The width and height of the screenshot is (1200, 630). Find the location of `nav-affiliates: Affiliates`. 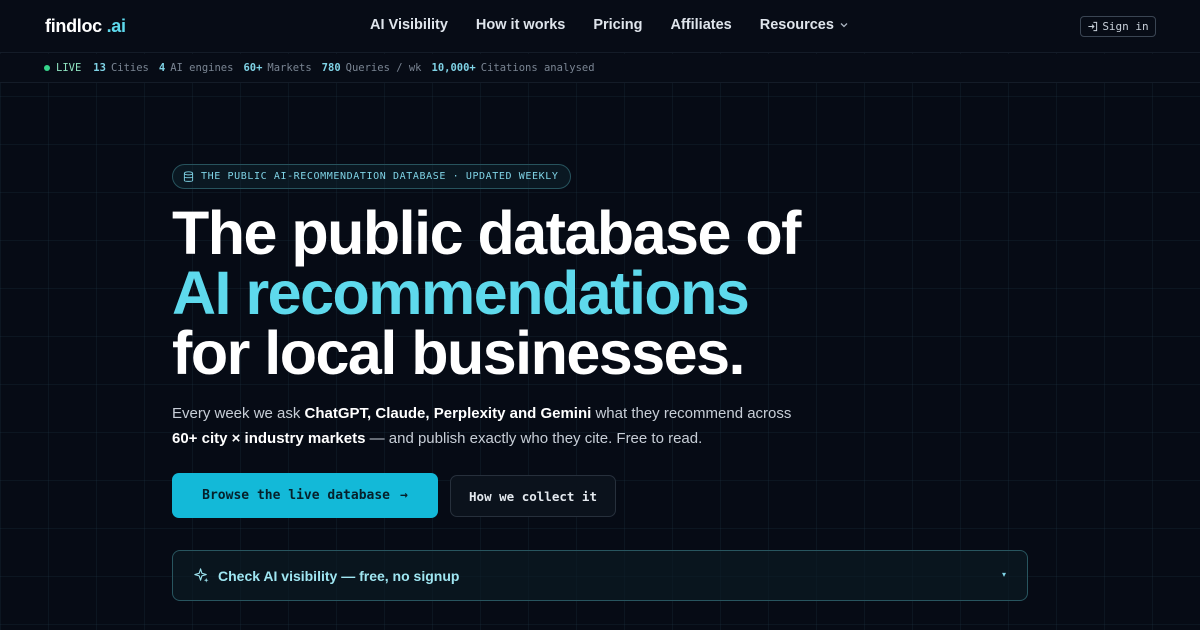

nav-affiliates: Affiliates is located at coordinates (701, 25).